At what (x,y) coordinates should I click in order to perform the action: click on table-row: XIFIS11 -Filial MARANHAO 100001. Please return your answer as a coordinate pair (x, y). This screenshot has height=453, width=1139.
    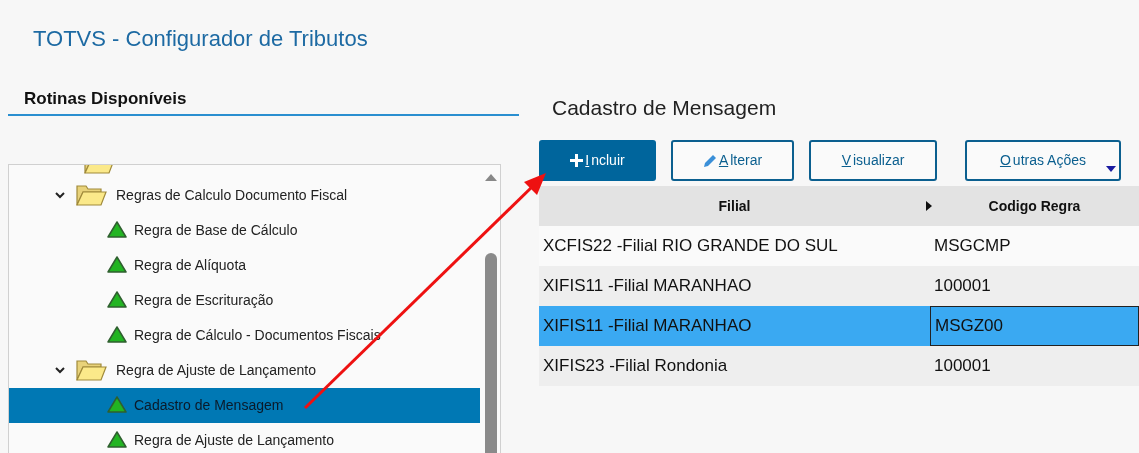
    Looking at the image, I should click on (839, 286).